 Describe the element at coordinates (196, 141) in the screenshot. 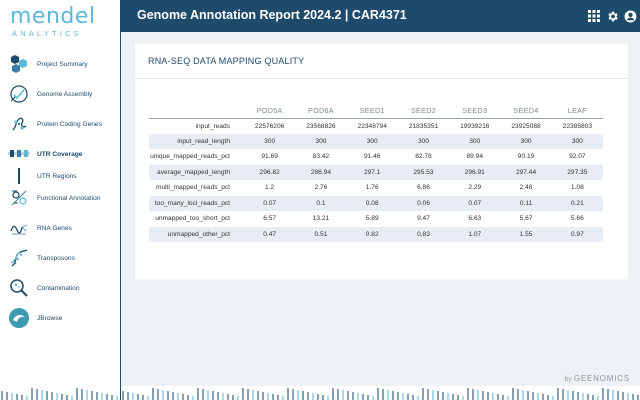

I see `row-label: input_read_length` at that location.